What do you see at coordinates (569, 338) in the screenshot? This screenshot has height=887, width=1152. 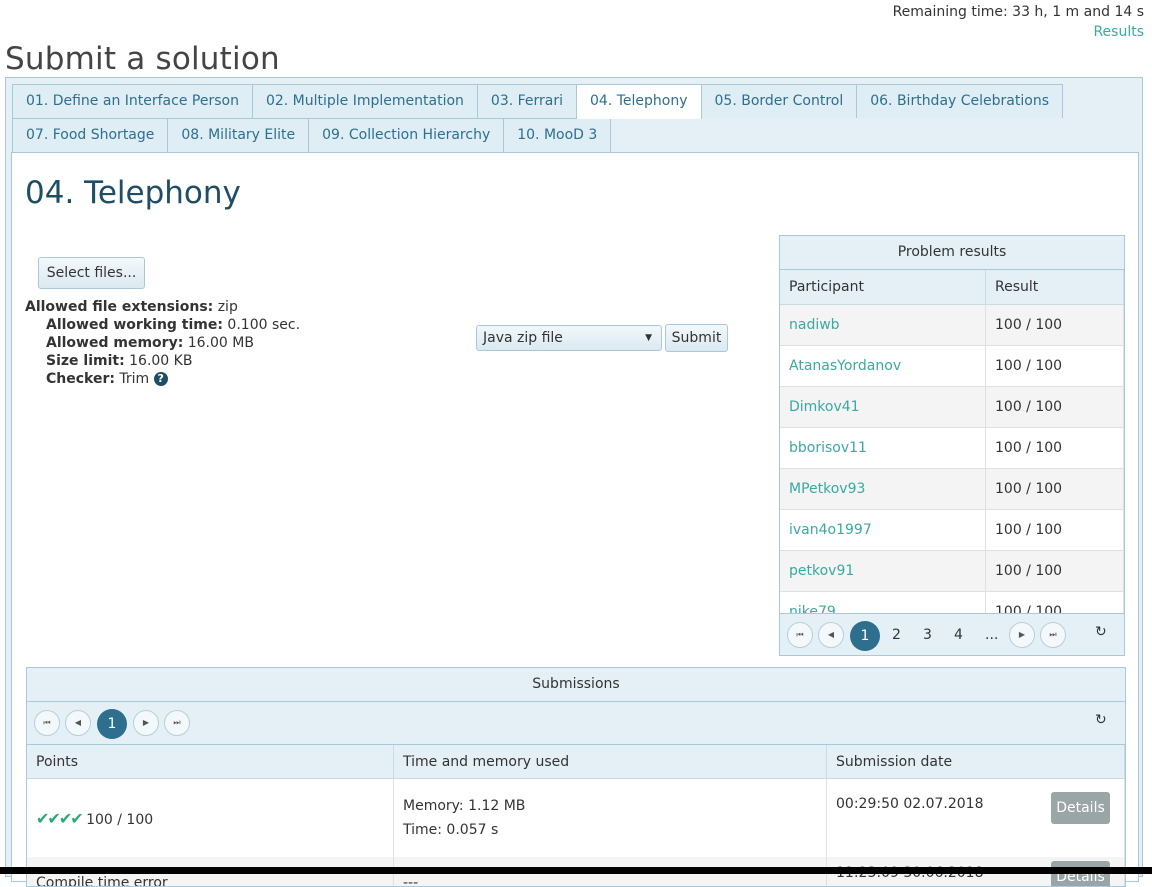 I see `language-select: Java zip file ▼` at bounding box center [569, 338].